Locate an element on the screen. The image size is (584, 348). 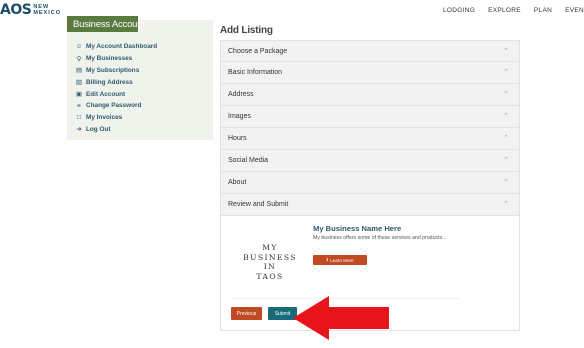
preview-logo-line1: MY BUSINESS is located at coordinates (270, 252).